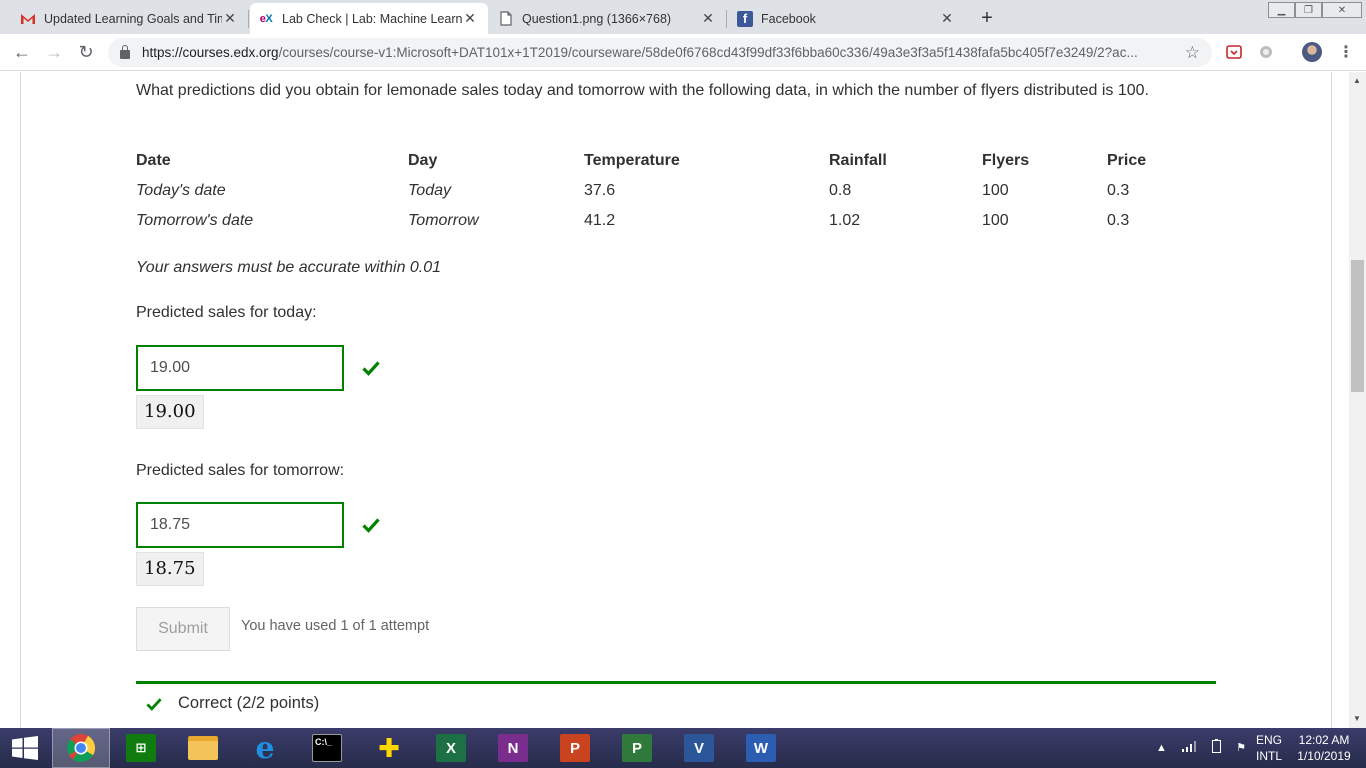  Describe the element at coordinates (240, 470) in the screenshot. I see `tomorrow-answer-label: Predicted sales for tomorrow:` at that location.